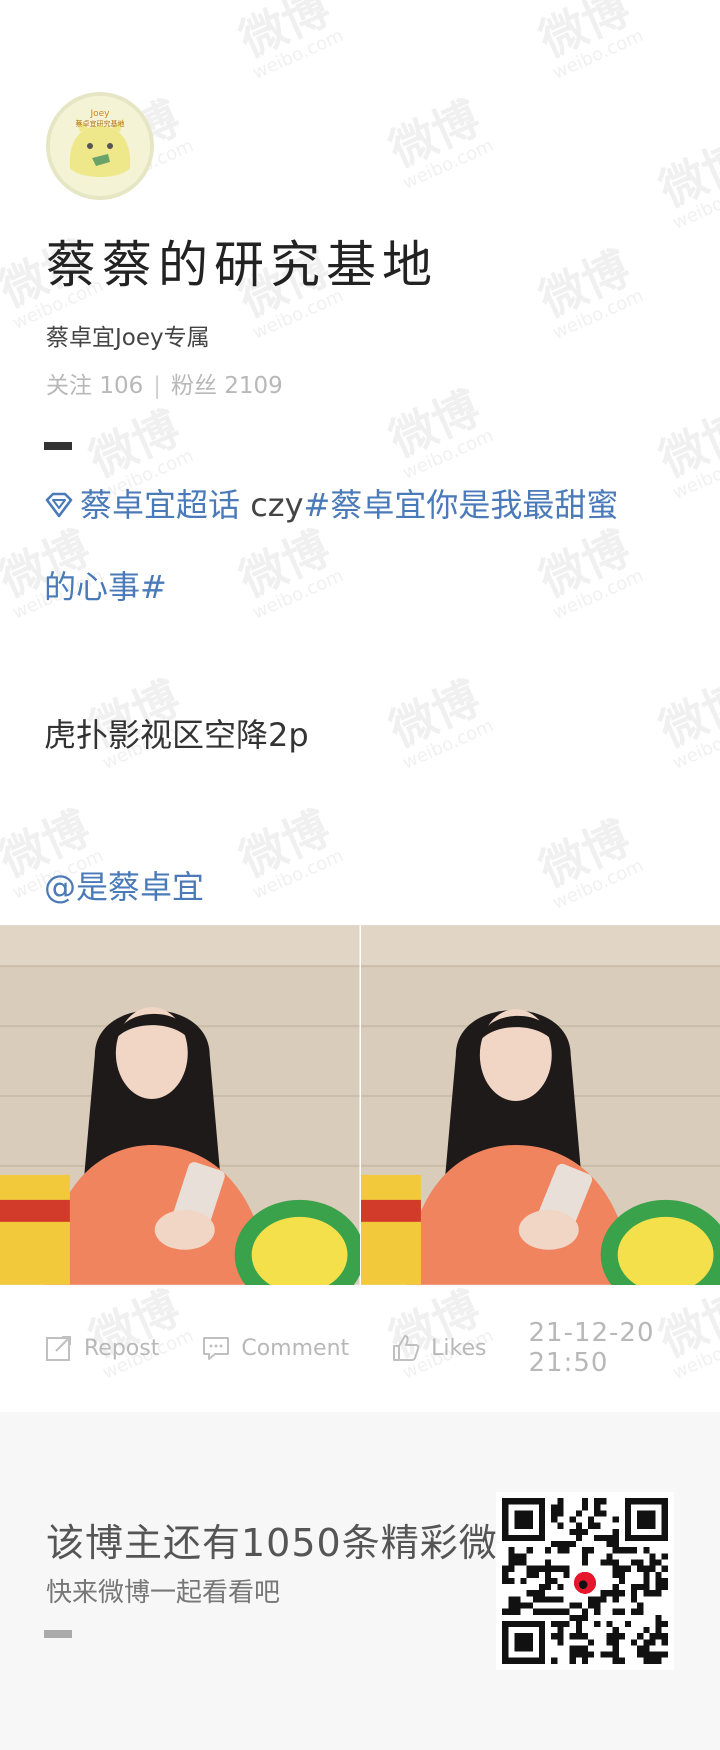 The height and width of the screenshot is (1750, 720). I want to click on comment-label: Comment, so click(295, 1348).